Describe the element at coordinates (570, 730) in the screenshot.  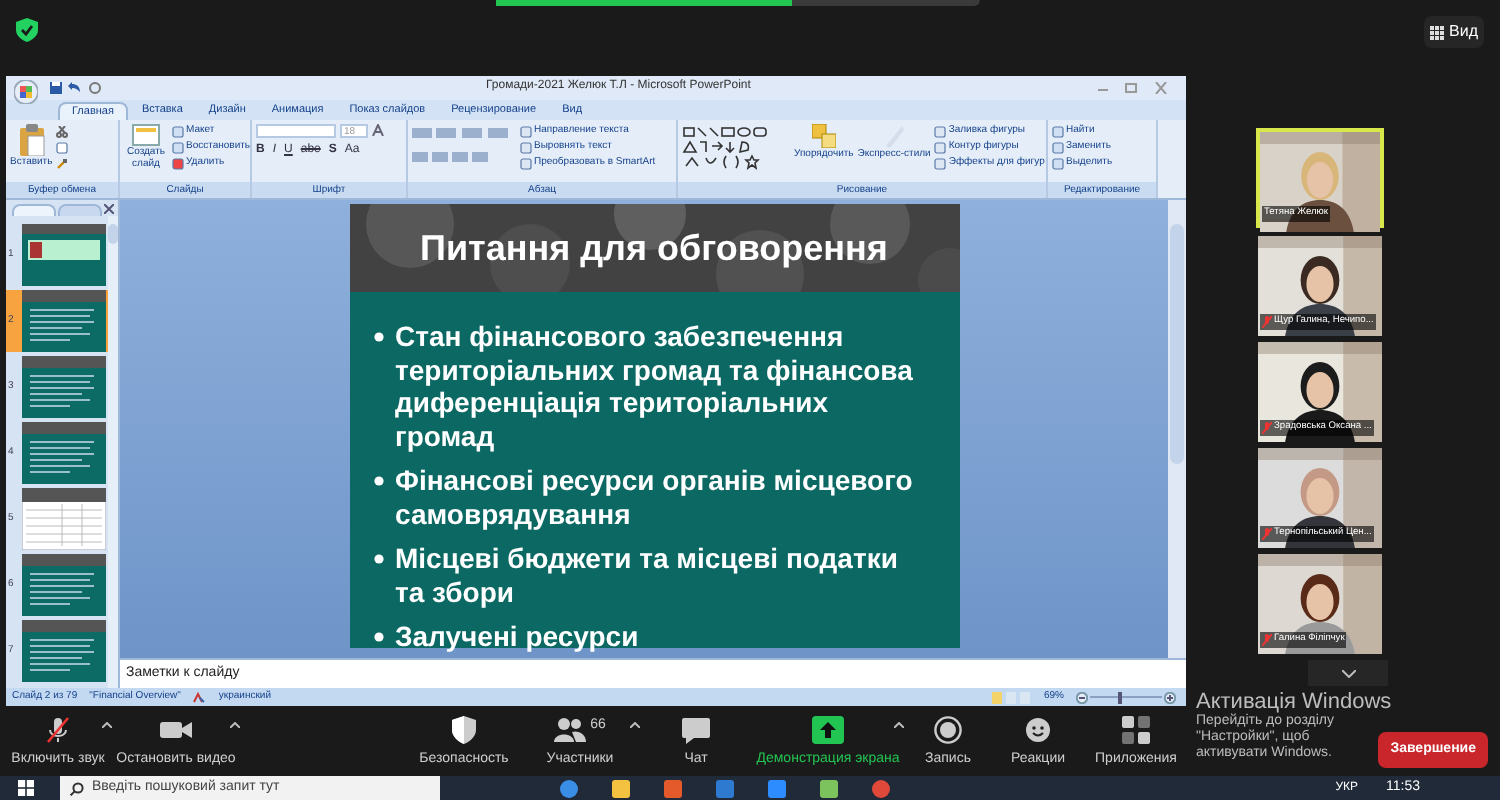
I see `people-icon` at that location.